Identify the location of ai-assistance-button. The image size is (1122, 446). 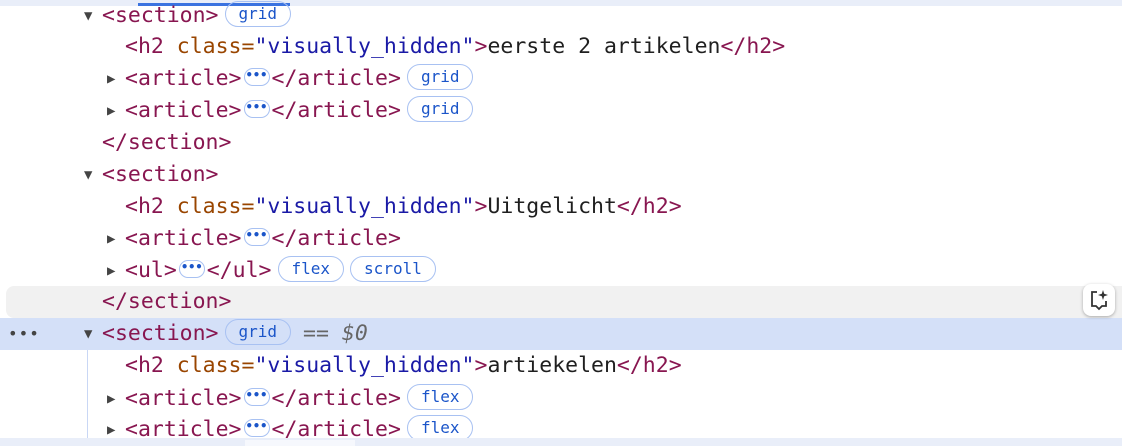
(1099, 300).